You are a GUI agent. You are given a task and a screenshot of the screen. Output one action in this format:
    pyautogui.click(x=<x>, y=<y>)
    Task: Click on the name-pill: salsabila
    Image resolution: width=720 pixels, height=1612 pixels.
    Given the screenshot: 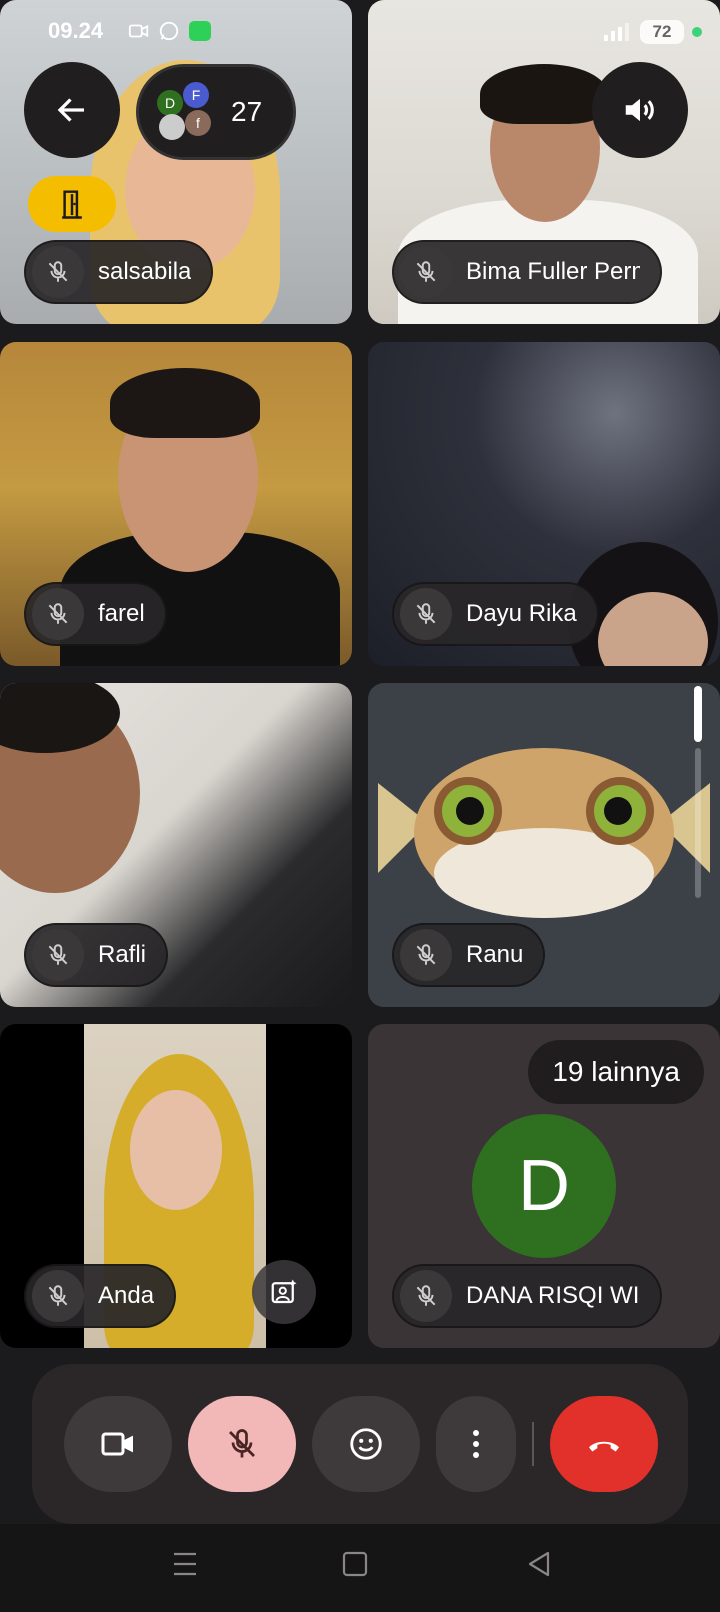 What is the action you would take?
    pyautogui.click(x=119, y=272)
    